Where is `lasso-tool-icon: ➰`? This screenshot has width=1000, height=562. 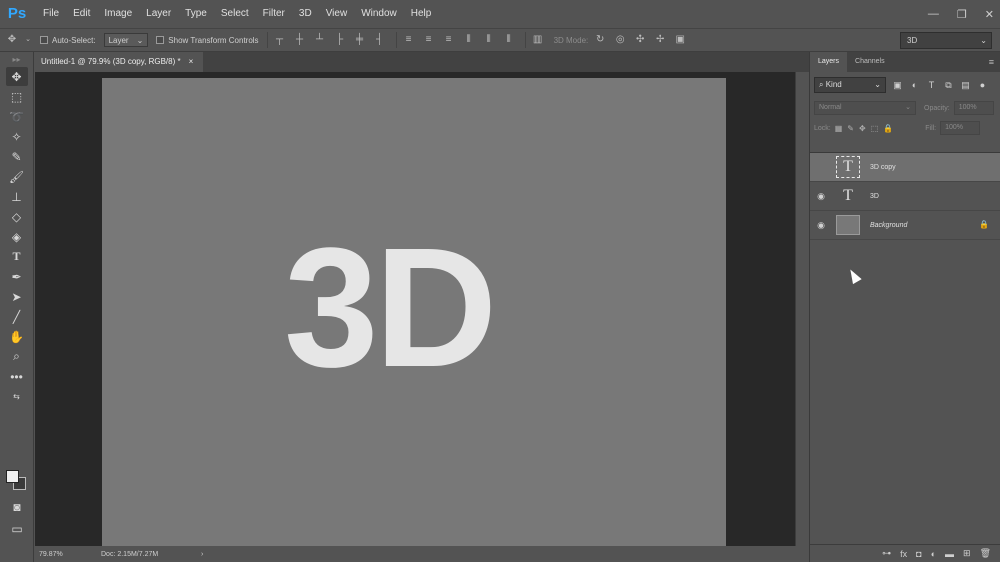
lasso-tool-icon: ➰ is located at coordinates (17, 116).